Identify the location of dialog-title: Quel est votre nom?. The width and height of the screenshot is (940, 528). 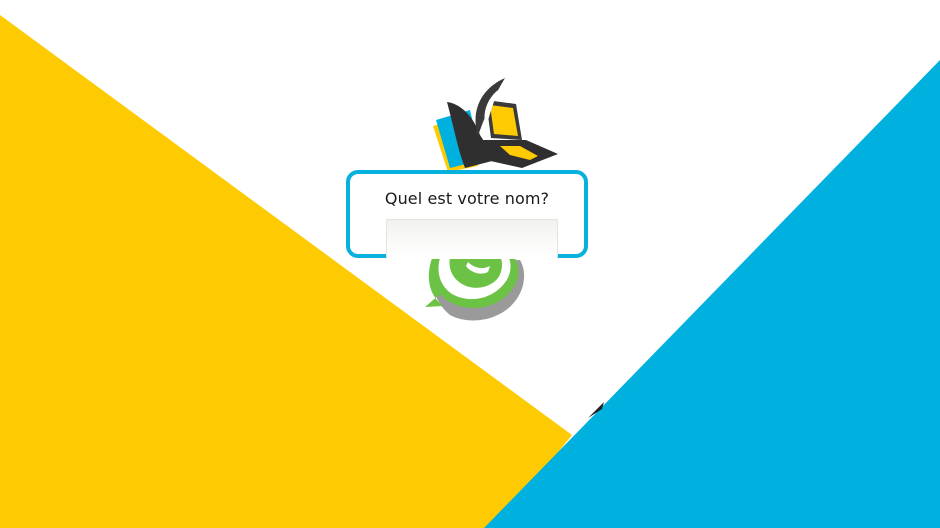
(467, 198).